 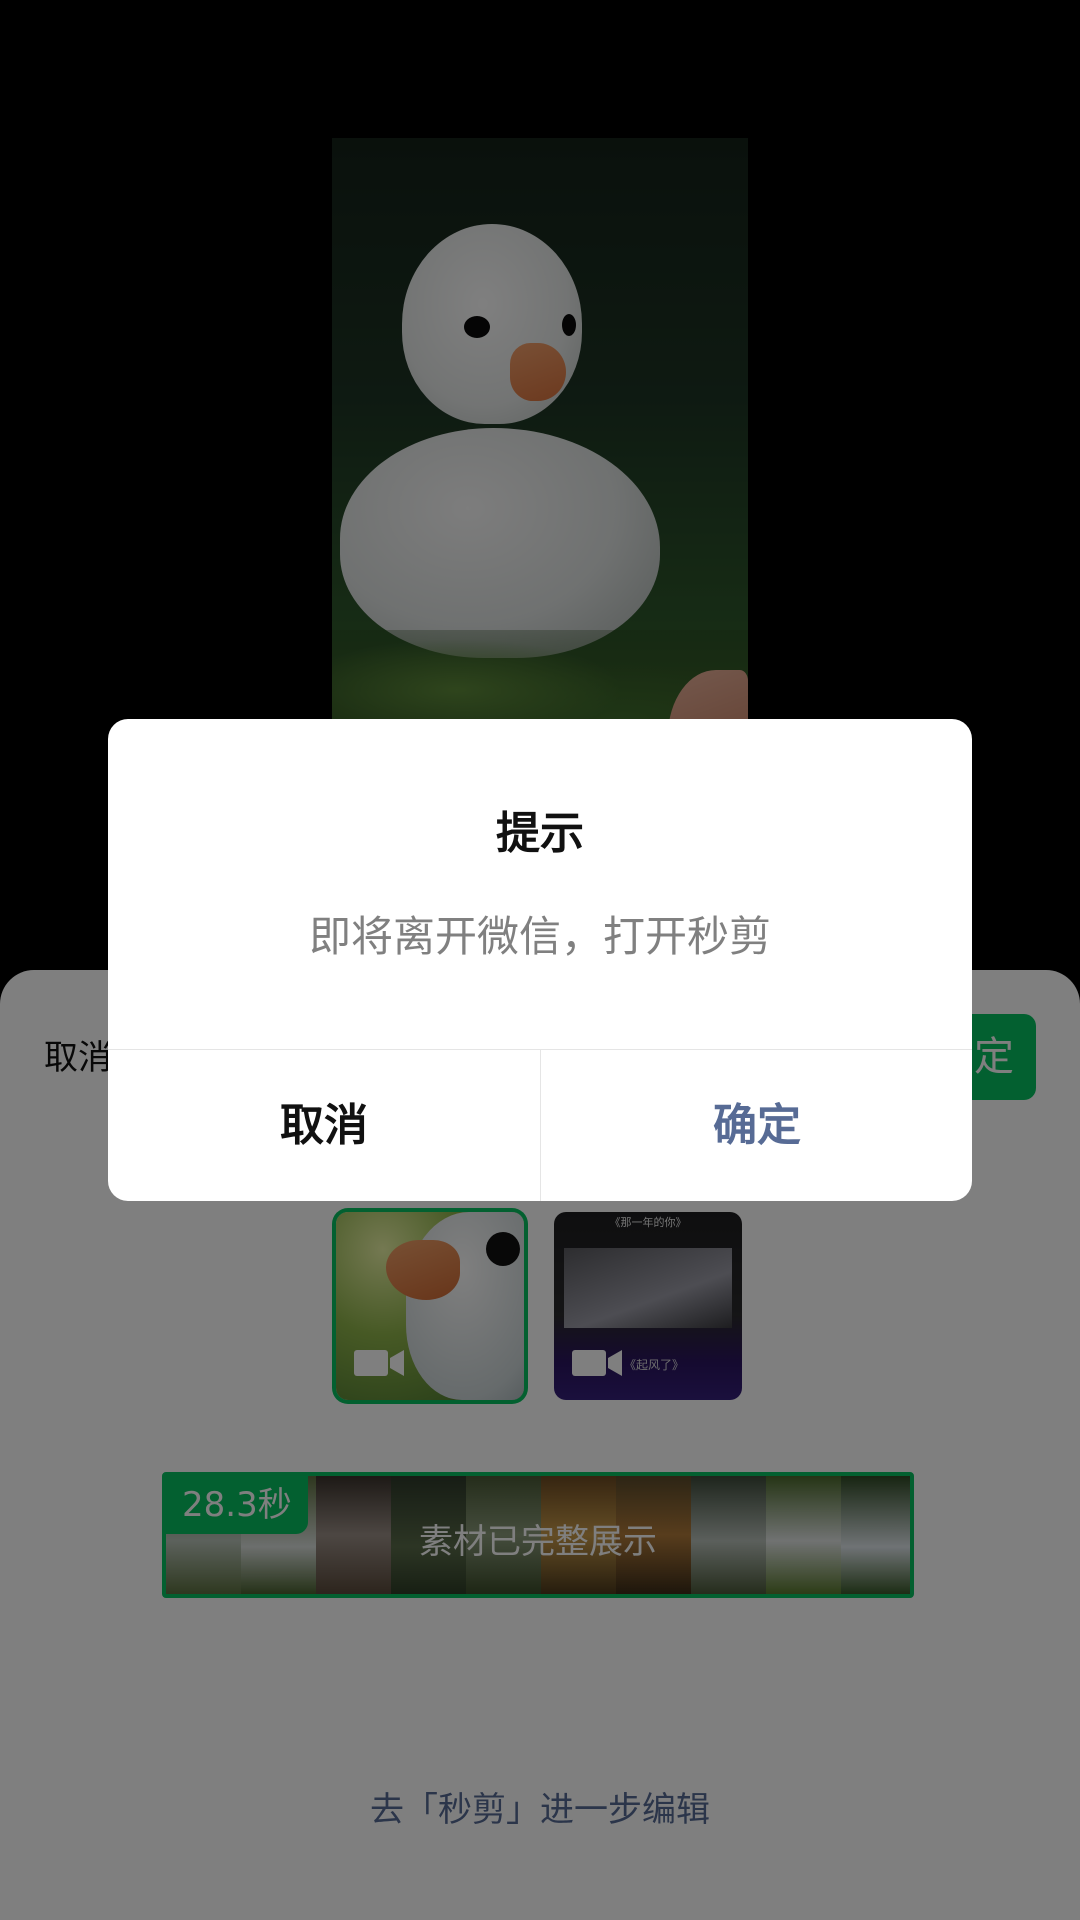 What do you see at coordinates (756, 1125) in the screenshot?
I see `dialog-confirm-button: 确定` at bounding box center [756, 1125].